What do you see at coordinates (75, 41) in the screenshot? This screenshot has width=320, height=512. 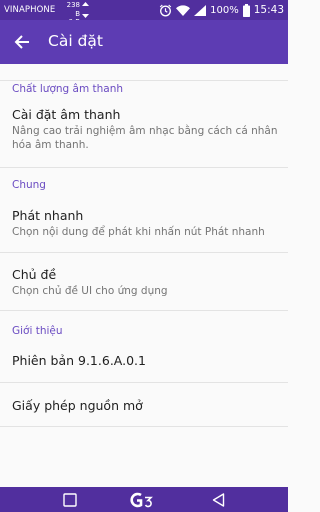 I see `page-title: Cài đặt` at bounding box center [75, 41].